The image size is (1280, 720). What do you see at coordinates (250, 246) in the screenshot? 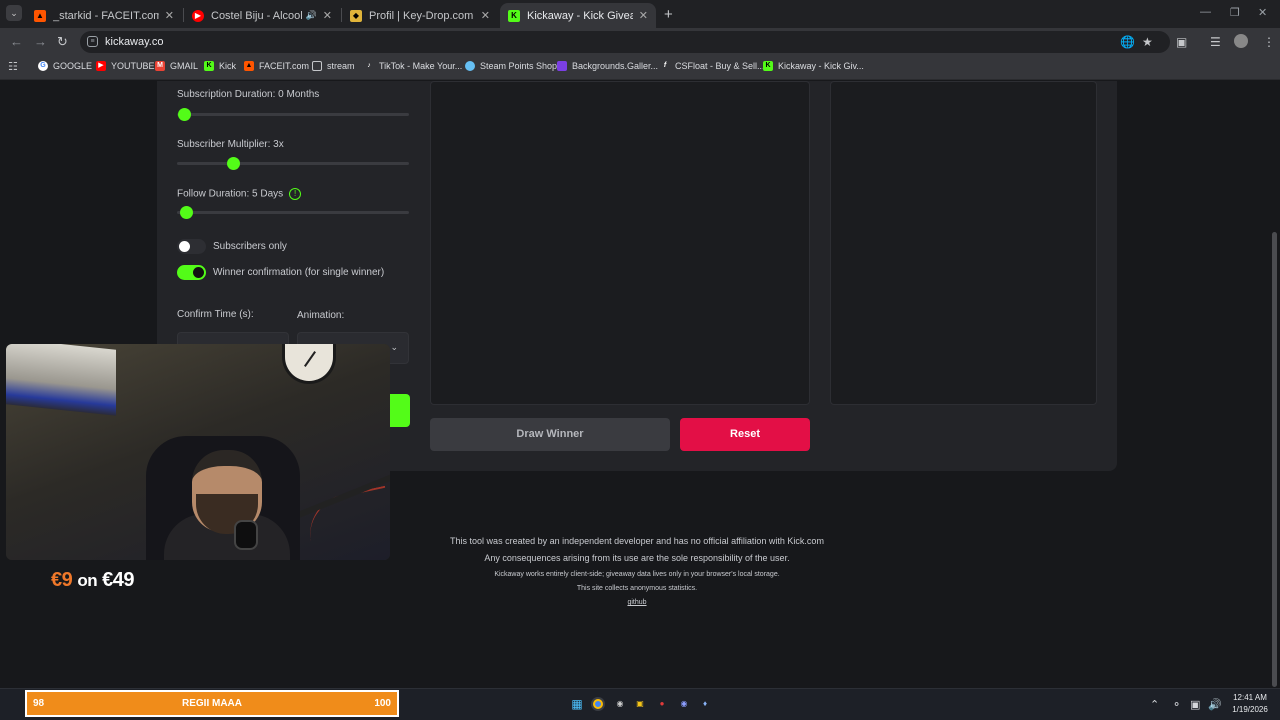
I see `subscribers-only-label: Subscribers only` at bounding box center [250, 246].